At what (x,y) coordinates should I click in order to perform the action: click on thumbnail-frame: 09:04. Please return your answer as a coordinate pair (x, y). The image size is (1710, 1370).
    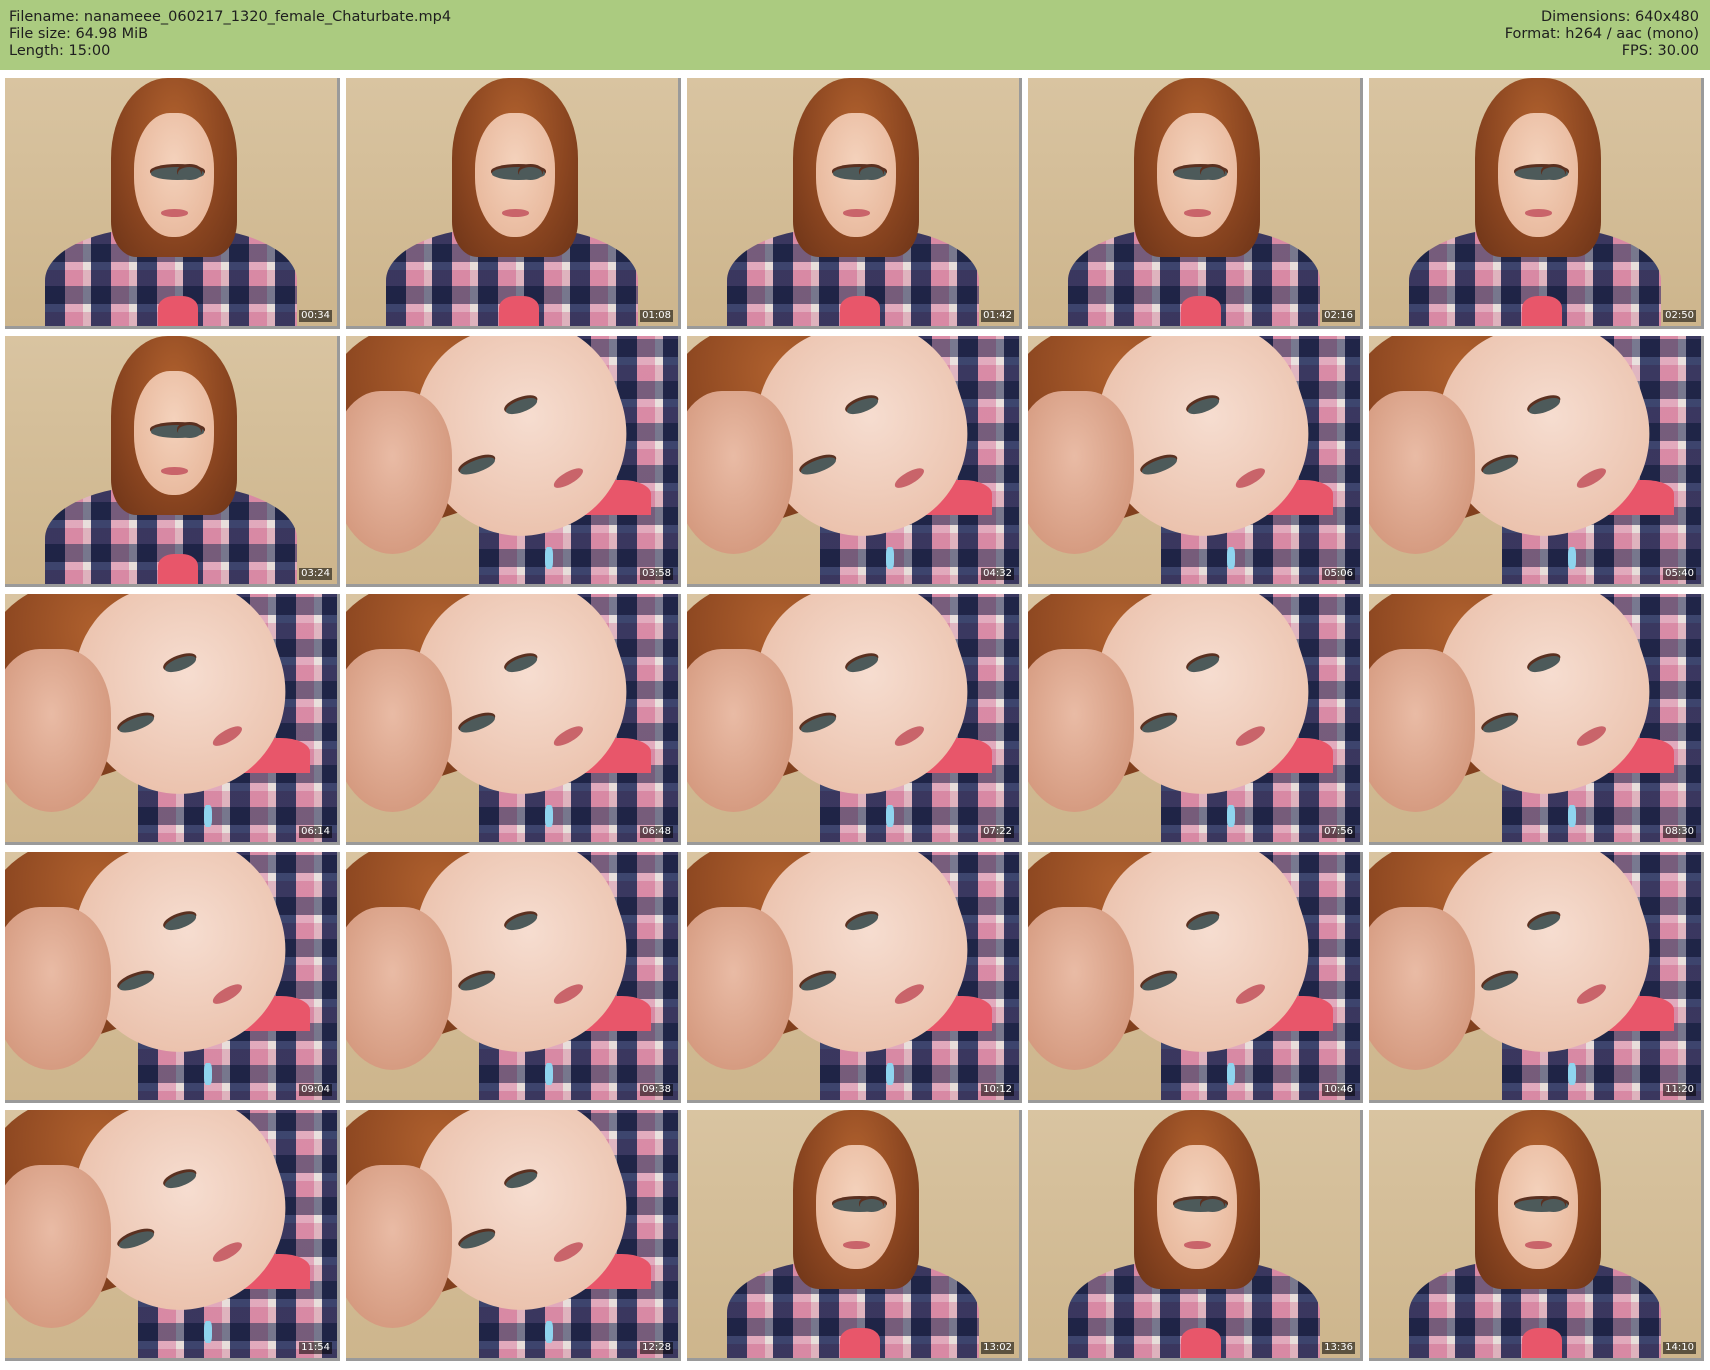
    Looking at the image, I should click on (172, 977).